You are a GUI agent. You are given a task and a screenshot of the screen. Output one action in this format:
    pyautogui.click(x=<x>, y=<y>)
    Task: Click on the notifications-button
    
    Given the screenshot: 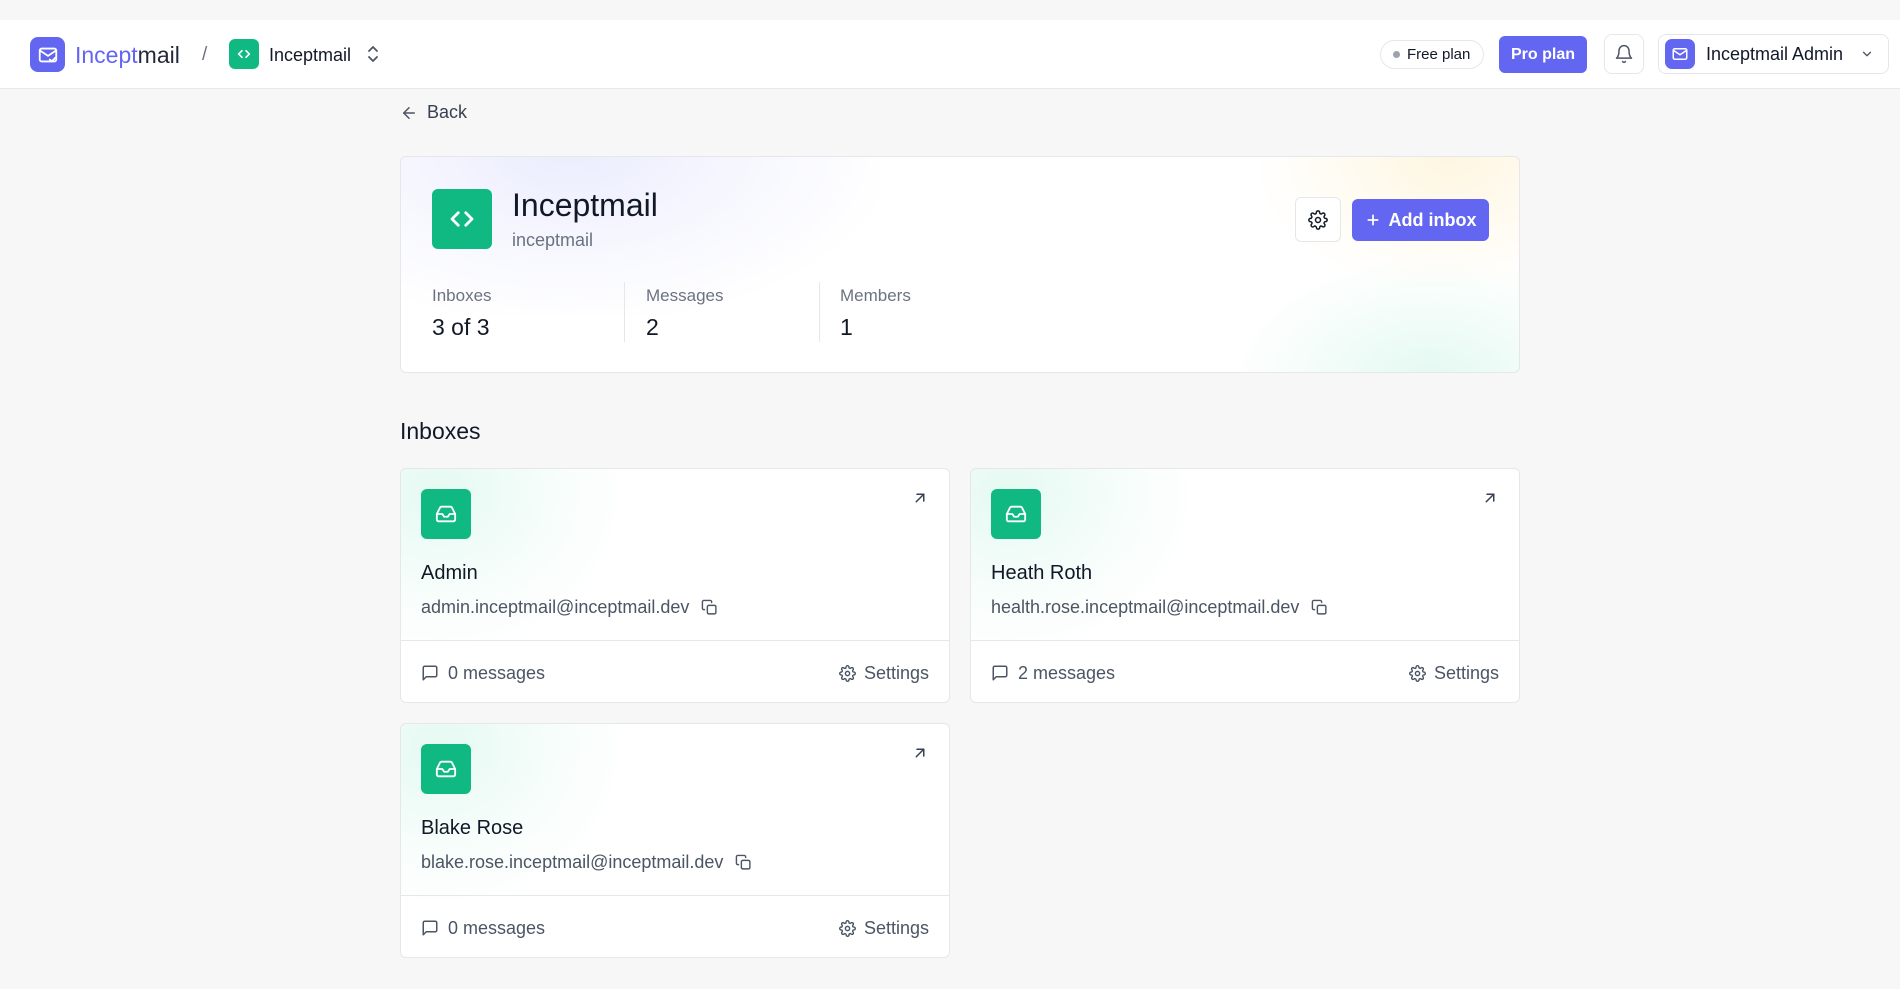 What is the action you would take?
    pyautogui.click(x=1624, y=54)
    